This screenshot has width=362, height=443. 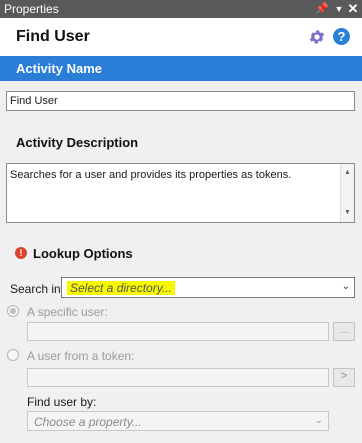 I want to click on activity-name-label: Activity Name, so click(x=59, y=68).